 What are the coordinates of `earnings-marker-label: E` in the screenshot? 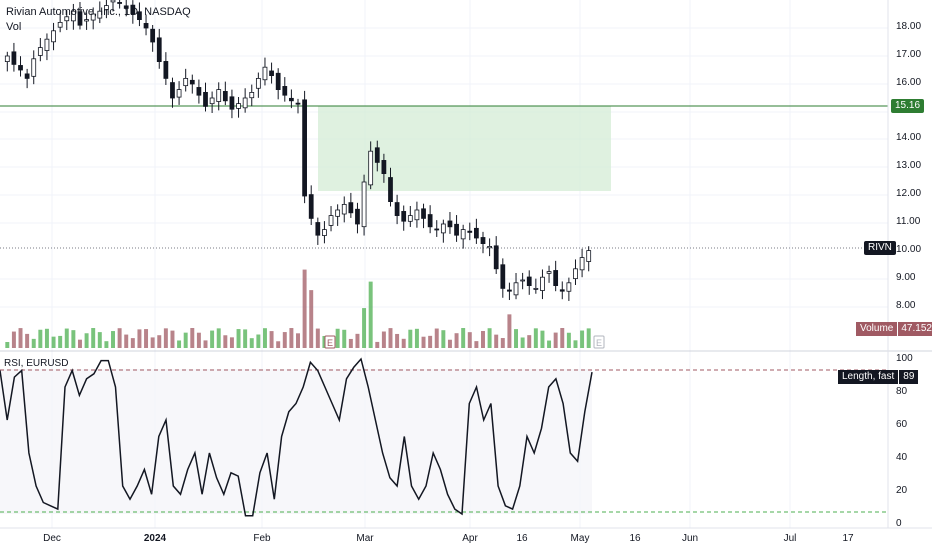 It's located at (330, 343).